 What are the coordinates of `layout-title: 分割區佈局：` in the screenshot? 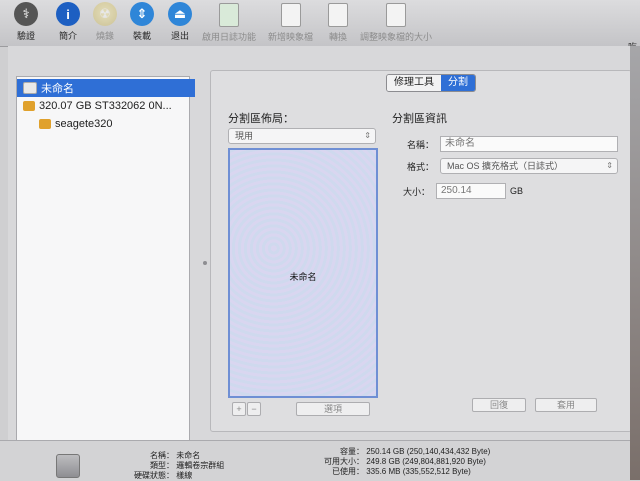 It's located at (261, 119).